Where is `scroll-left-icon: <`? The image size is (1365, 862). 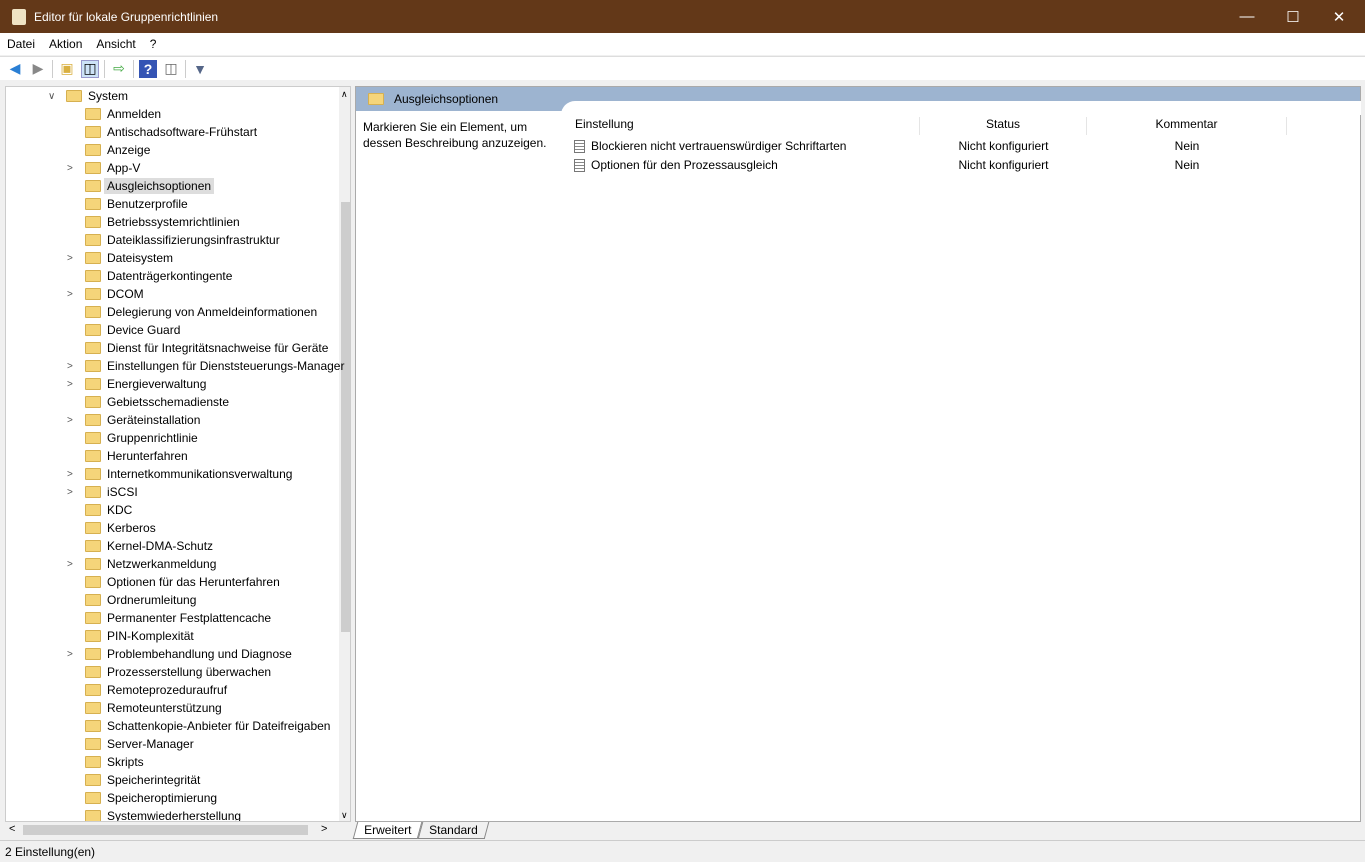 scroll-left-icon: < is located at coordinates (12, 829).